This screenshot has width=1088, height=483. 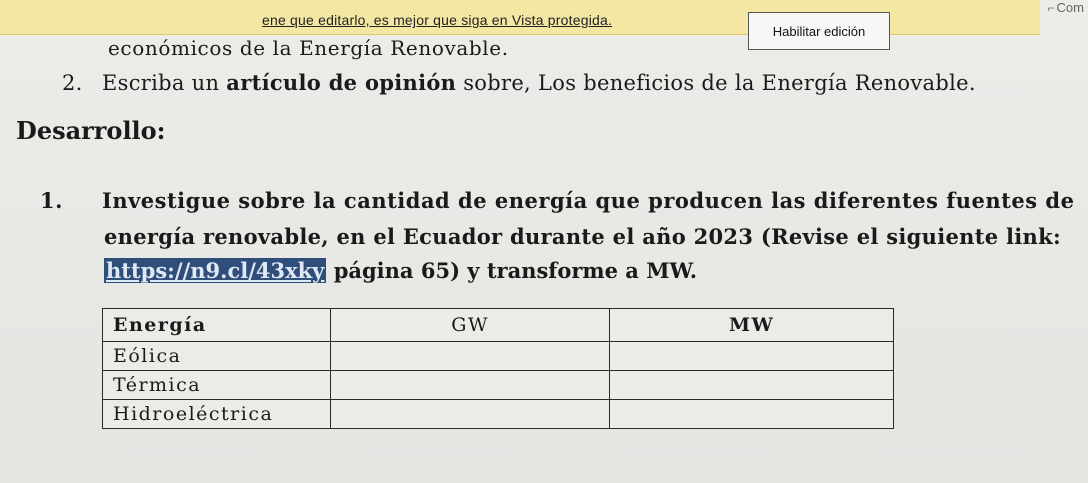 I want to click on enable-editing-button: Habilitar edición, so click(x=819, y=31).